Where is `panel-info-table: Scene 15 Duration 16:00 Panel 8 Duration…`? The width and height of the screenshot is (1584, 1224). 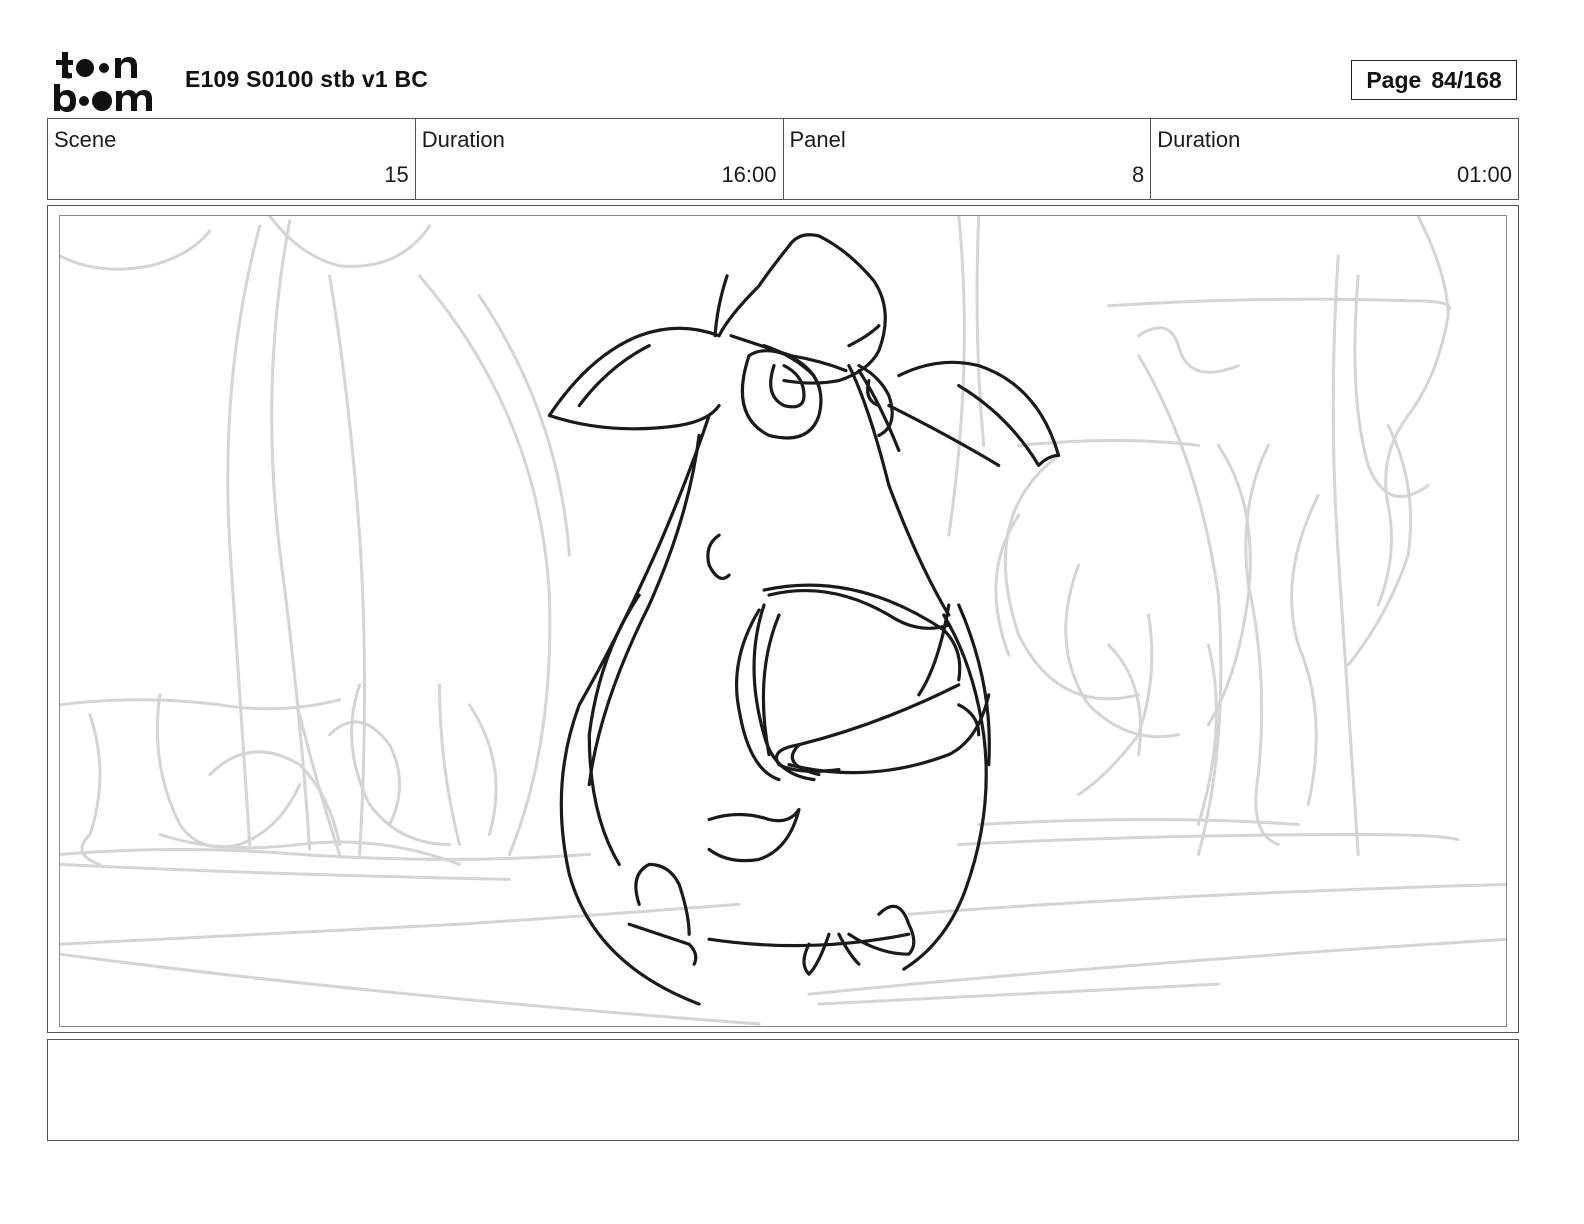
panel-info-table: Scene 15 Duration 16:00 Panel 8 Duration… is located at coordinates (783, 159).